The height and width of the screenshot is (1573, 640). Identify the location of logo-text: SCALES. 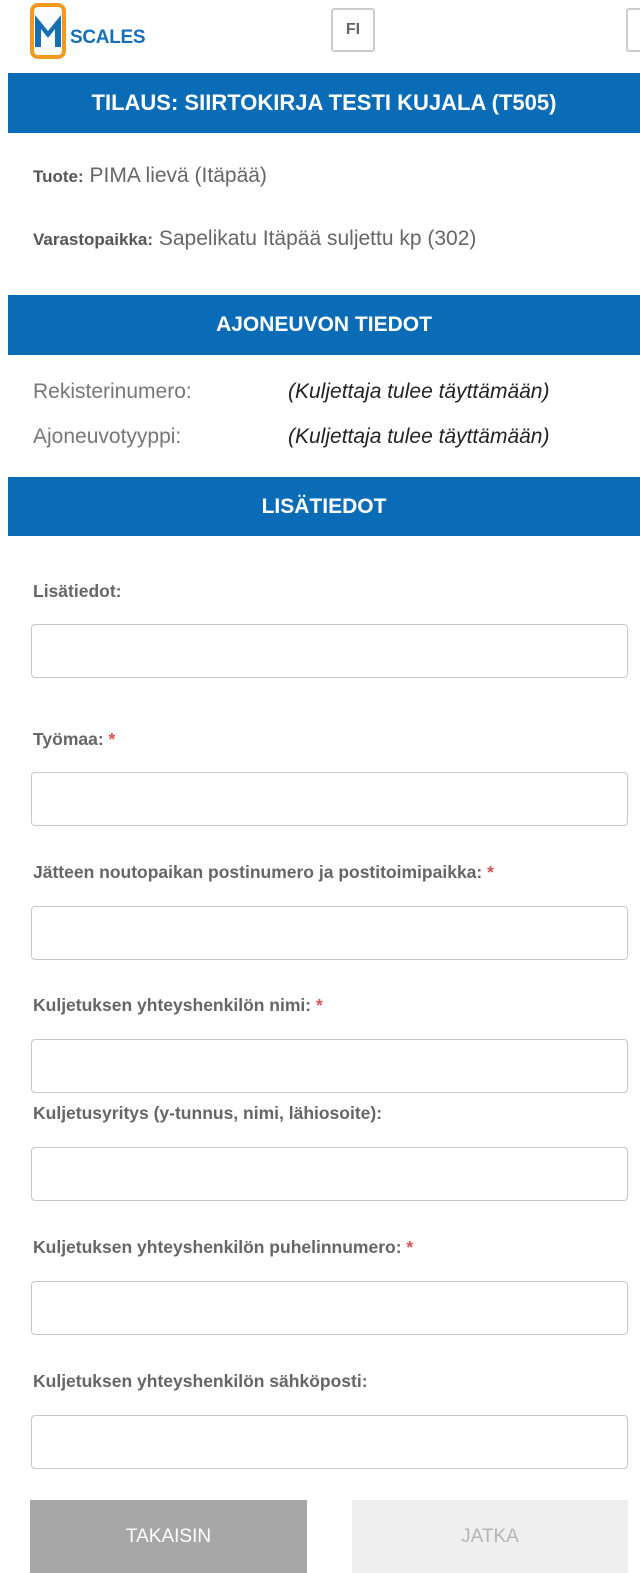
(108, 37).